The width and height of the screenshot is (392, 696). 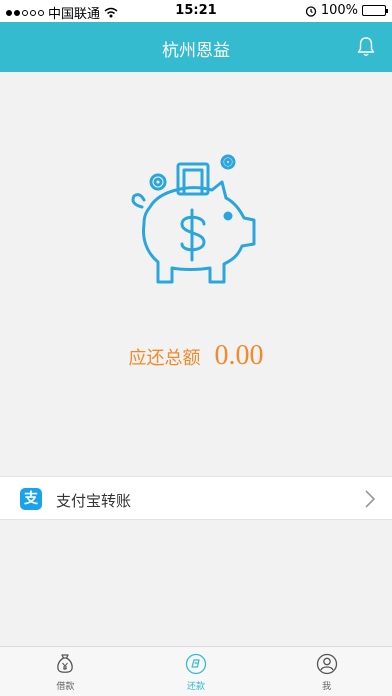 I want to click on piggy-bank-icon, so click(x=193, y=219).